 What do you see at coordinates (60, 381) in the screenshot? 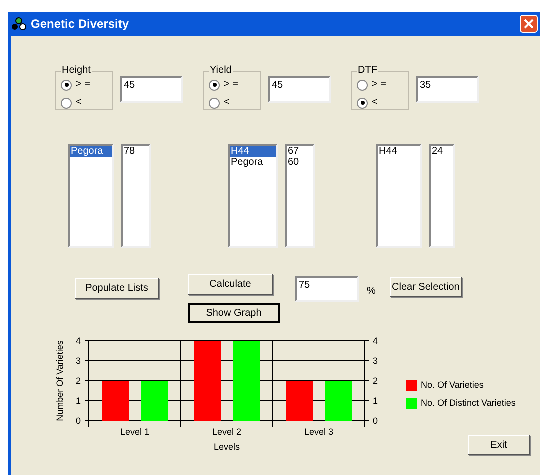
I see `y-axis-title: Number Of Varieties` at bounding box center [60, 381].